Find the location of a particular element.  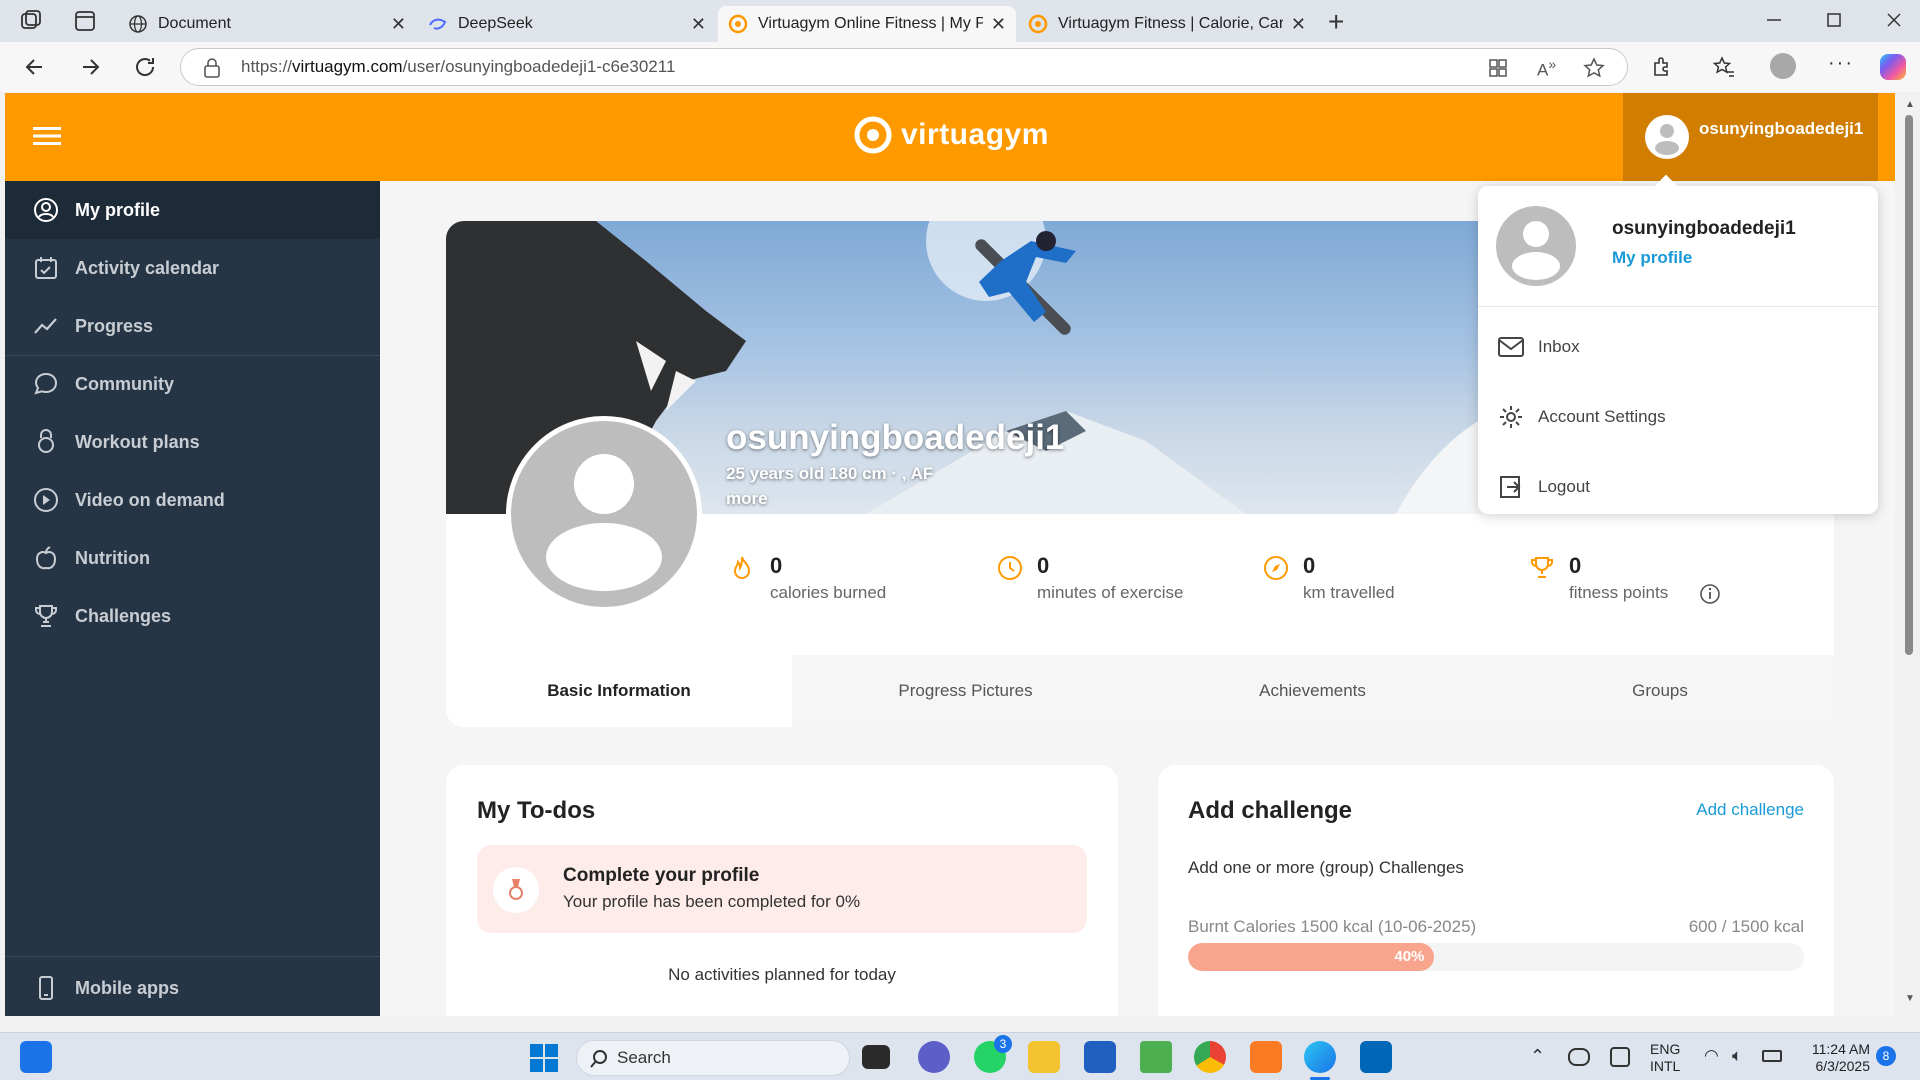

tab-groups: Groups is located at coordinates (1660, 691).